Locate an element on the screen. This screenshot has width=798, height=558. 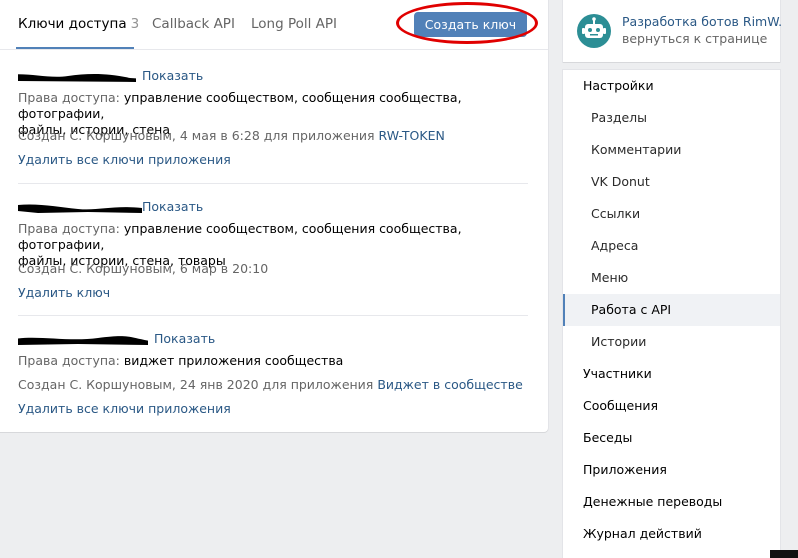
tab-label: Ключи доступа is located at coordinates (72, 24).